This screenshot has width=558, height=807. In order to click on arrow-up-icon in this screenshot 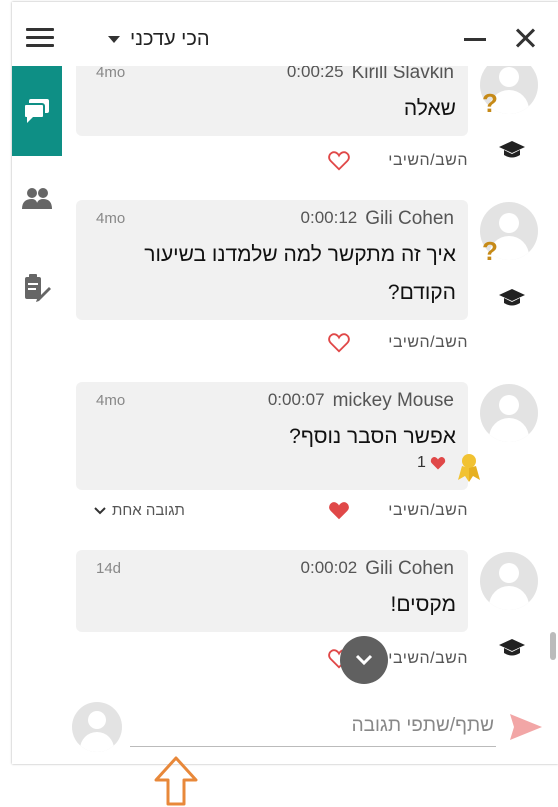, I will do `click(176, 781)`.